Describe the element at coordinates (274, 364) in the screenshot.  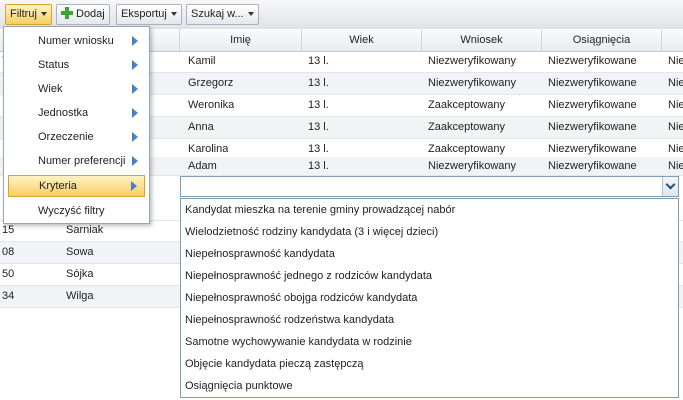
I see `criteria-option: Objęcie kandydata pieczą zastępczą` at that location.